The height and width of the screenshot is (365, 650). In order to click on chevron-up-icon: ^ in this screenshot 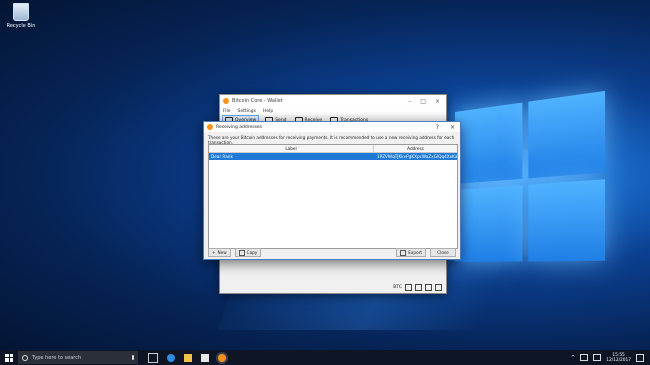, I will do `click(573, 358)`.